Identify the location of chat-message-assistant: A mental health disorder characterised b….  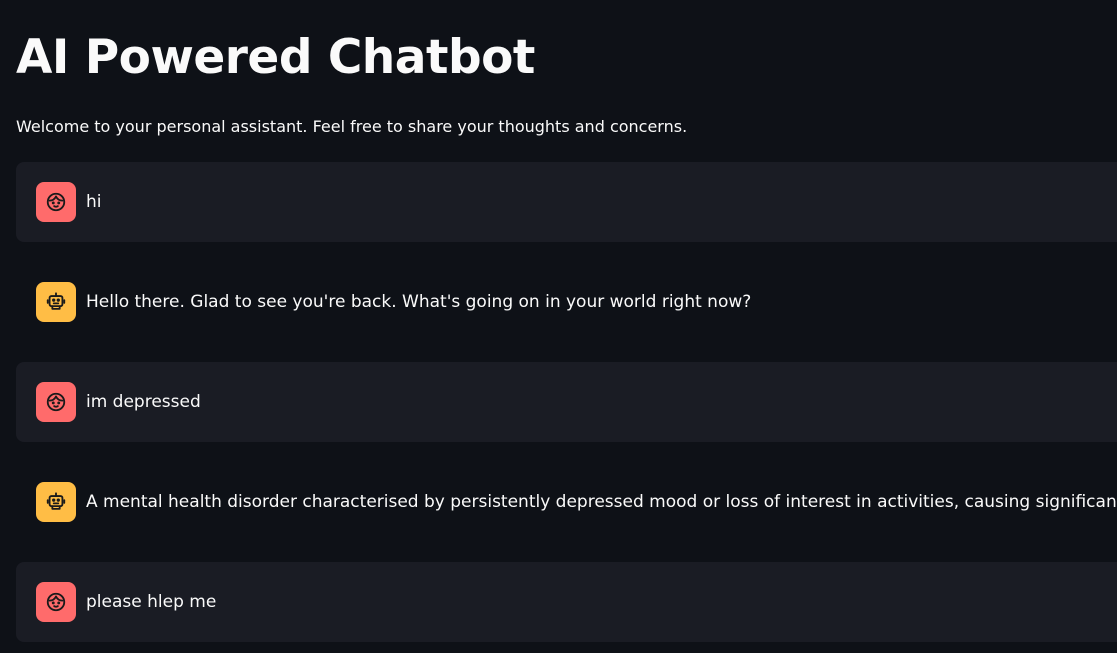
(566, 502).